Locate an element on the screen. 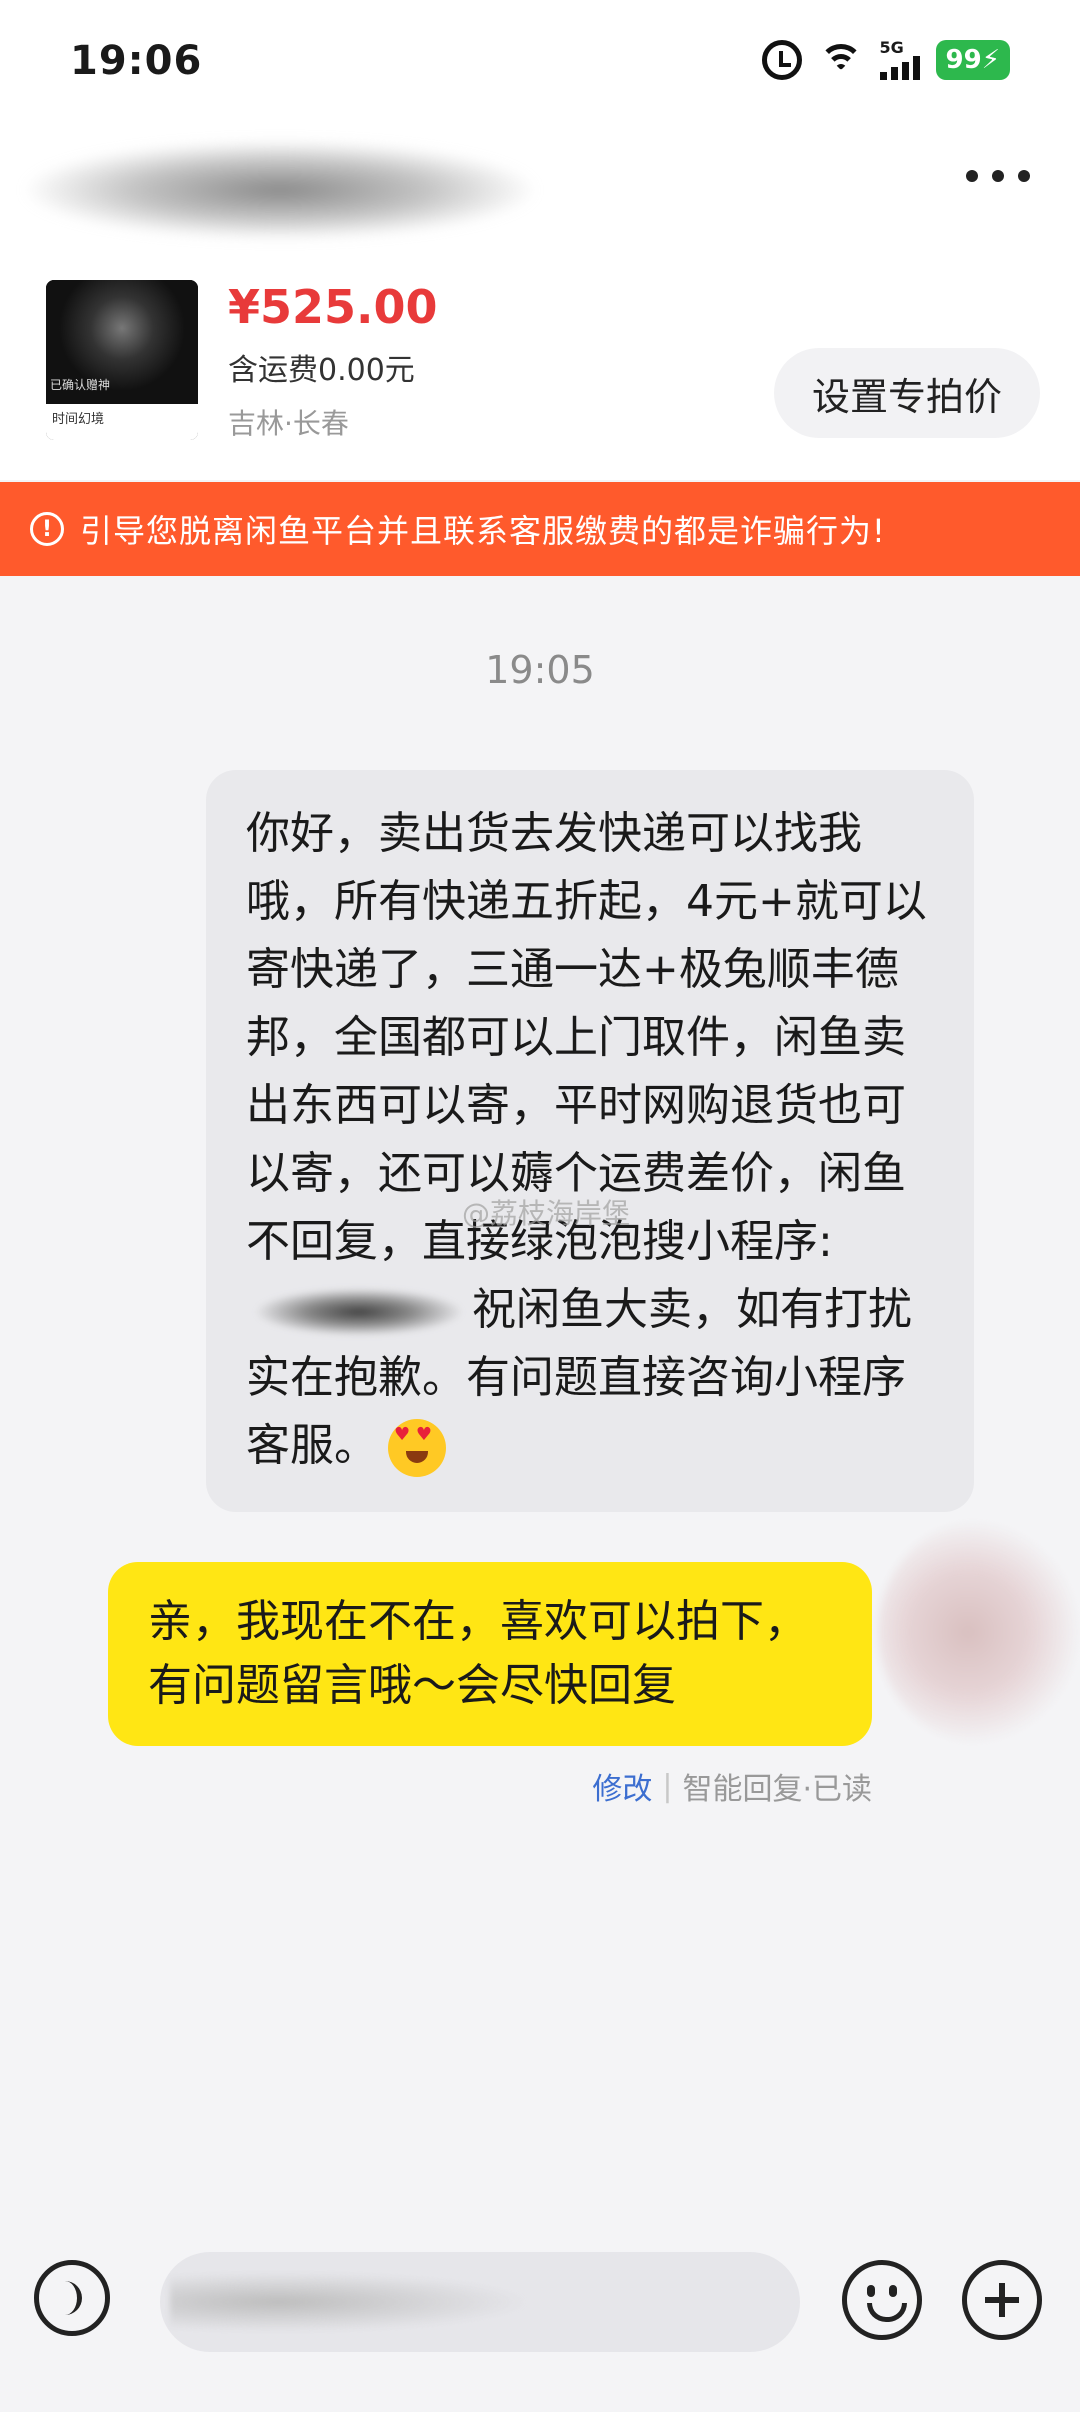 The height and width of the screenshot is (2412, 1080). wifi-icon is located at coordinates (841, 60).